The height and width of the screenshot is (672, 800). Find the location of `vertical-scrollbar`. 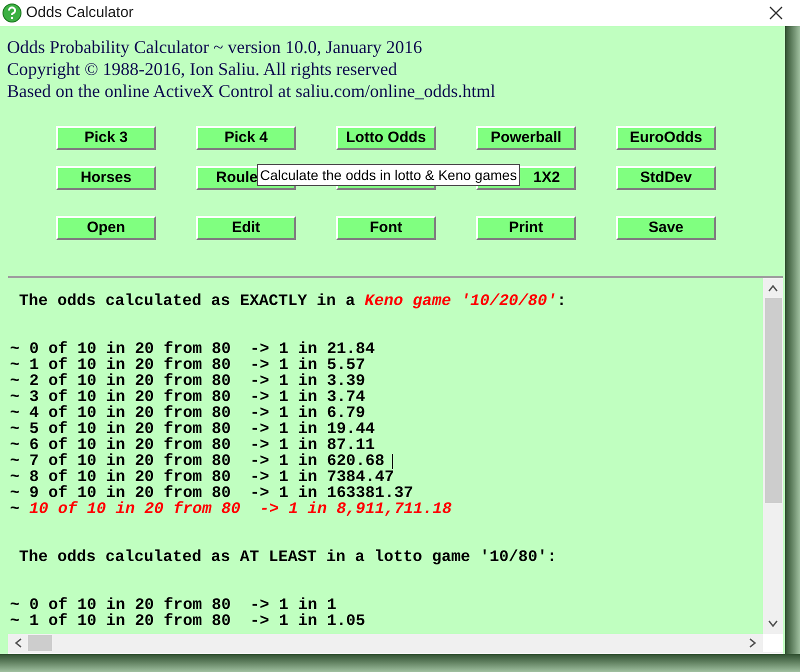

vertical-scrollbar is located at coordinates (773, 456).